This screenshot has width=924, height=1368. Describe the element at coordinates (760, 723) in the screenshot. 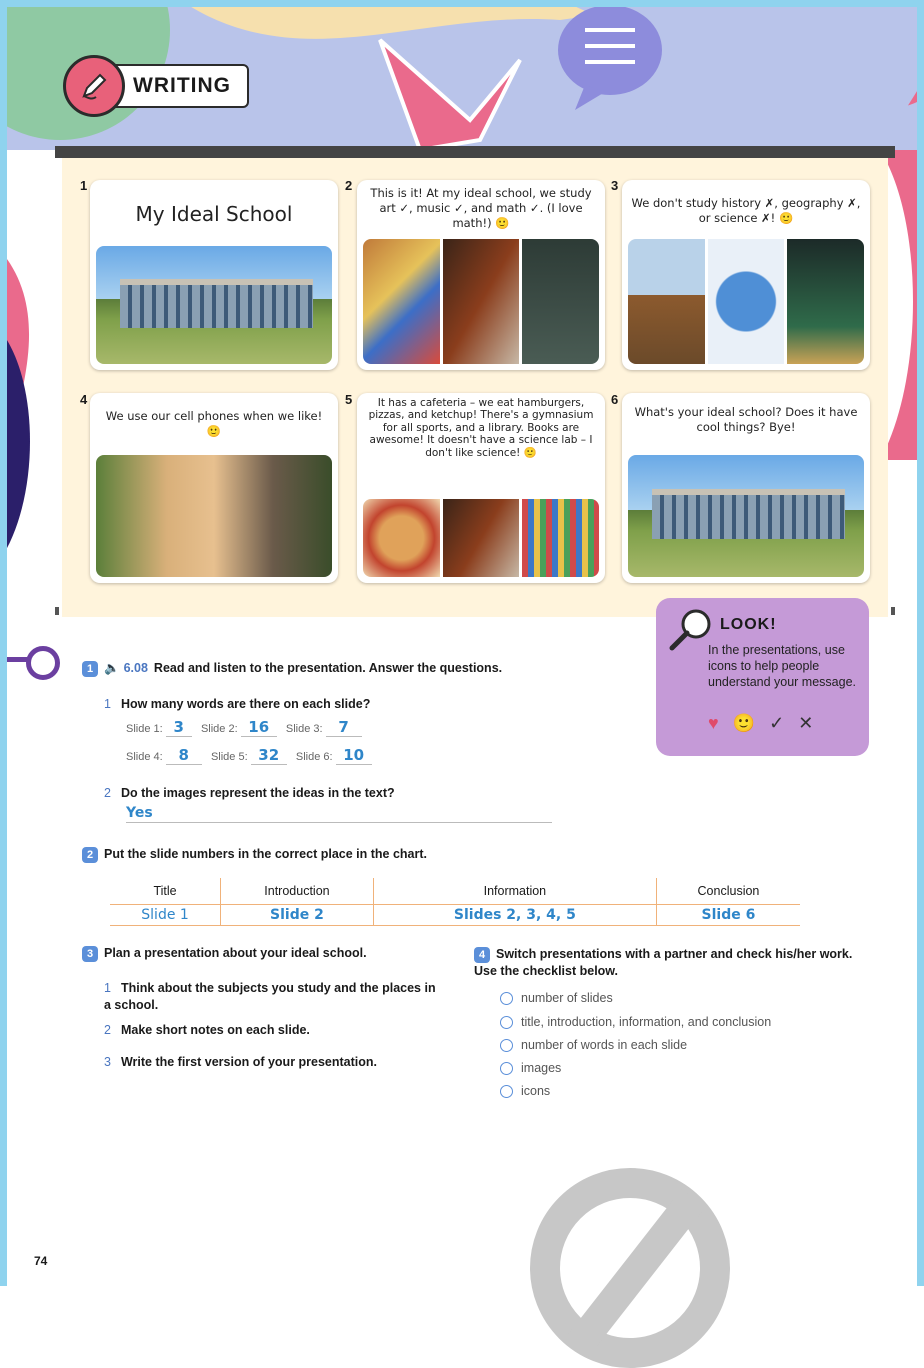

I see `look-icons: ♥ 🙂 ✓ ✕` at that location.